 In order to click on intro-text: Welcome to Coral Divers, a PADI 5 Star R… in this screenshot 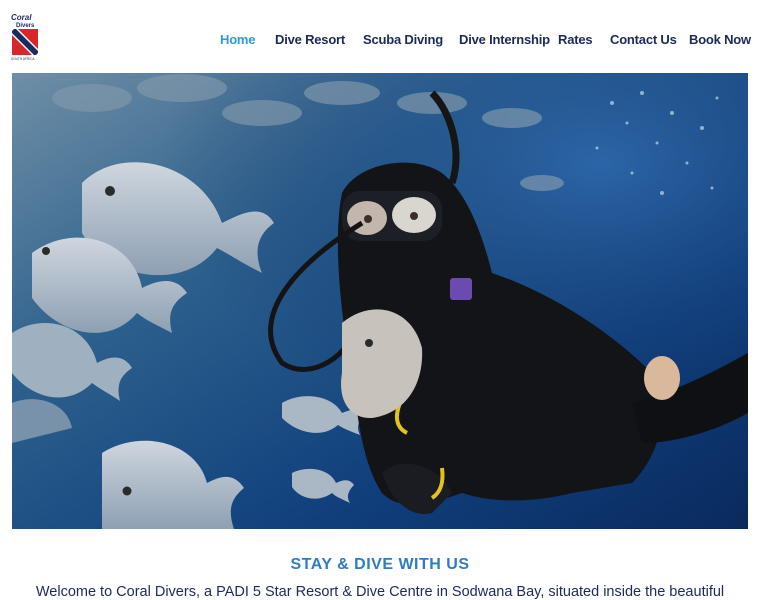, I will do `click(380, 592)`.